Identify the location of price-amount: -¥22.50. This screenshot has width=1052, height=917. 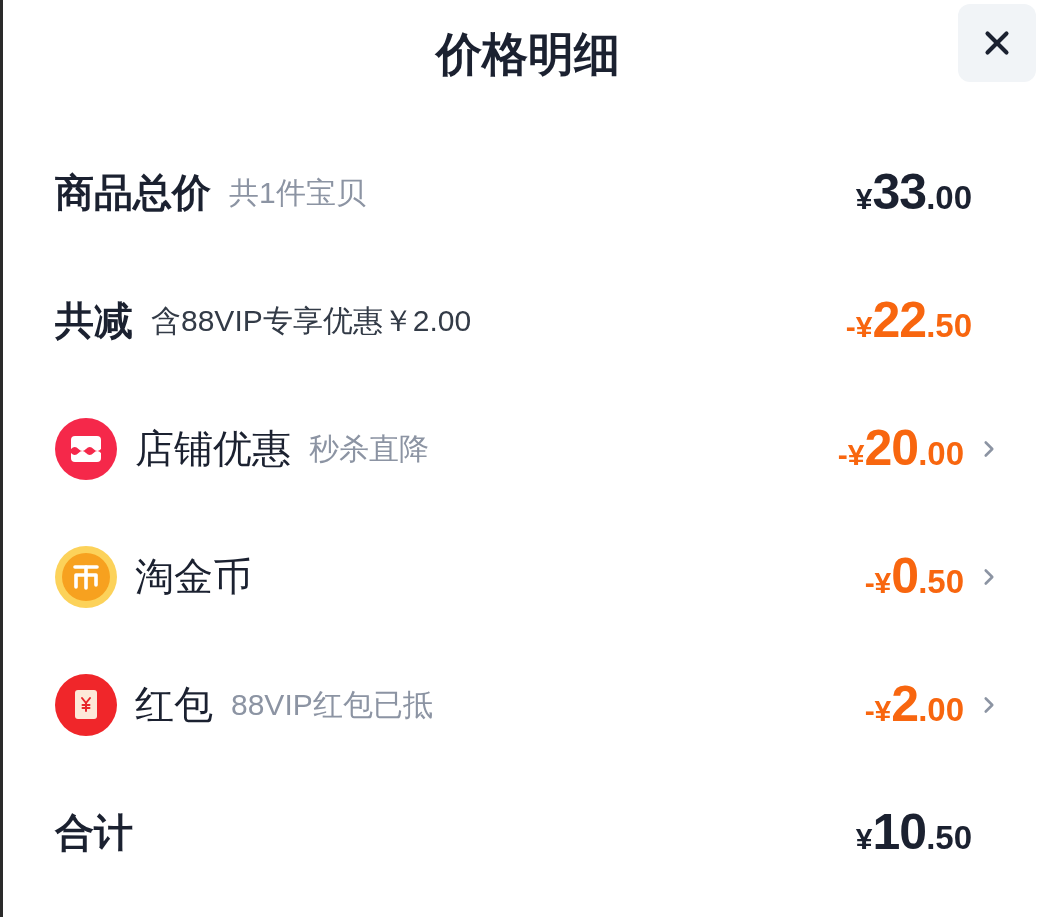
(908, 320).